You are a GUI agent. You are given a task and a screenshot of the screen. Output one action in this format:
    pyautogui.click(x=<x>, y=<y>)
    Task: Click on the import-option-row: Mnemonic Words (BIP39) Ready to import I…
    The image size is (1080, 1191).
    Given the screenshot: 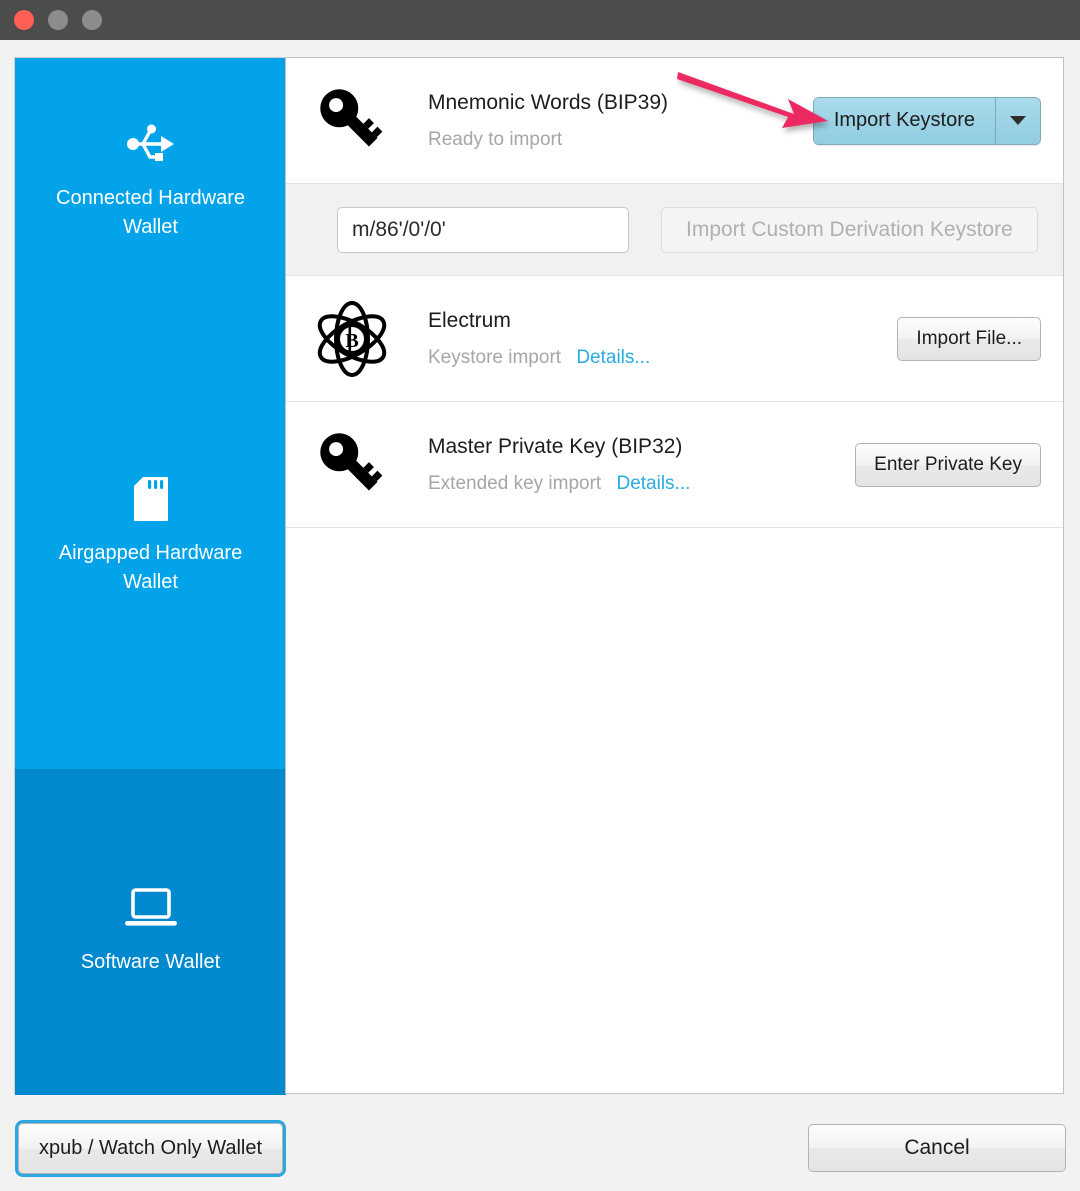 What is the action you would take?
    pyautogui.click(x=674, y=121)
    